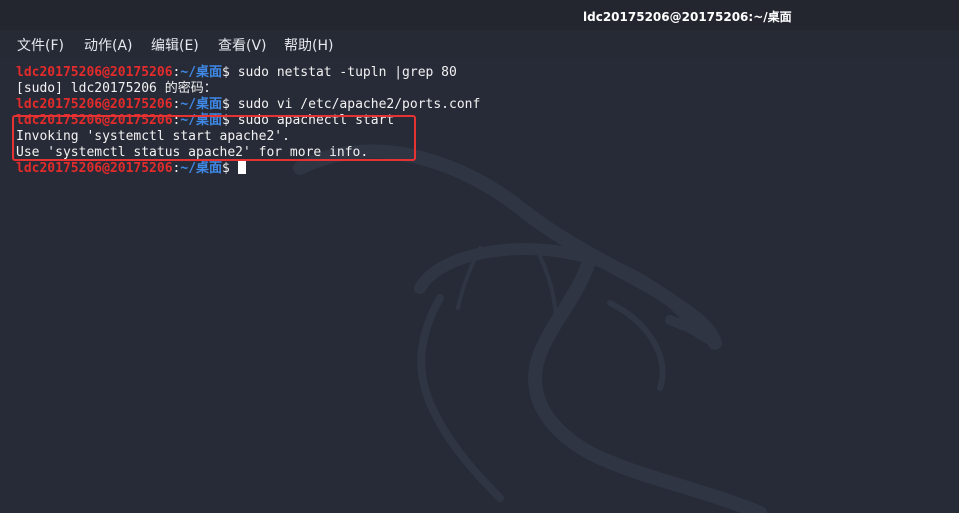  I want to click on command-text: sudo vi /etc/apache2/ports.conf, so click(359, 104).